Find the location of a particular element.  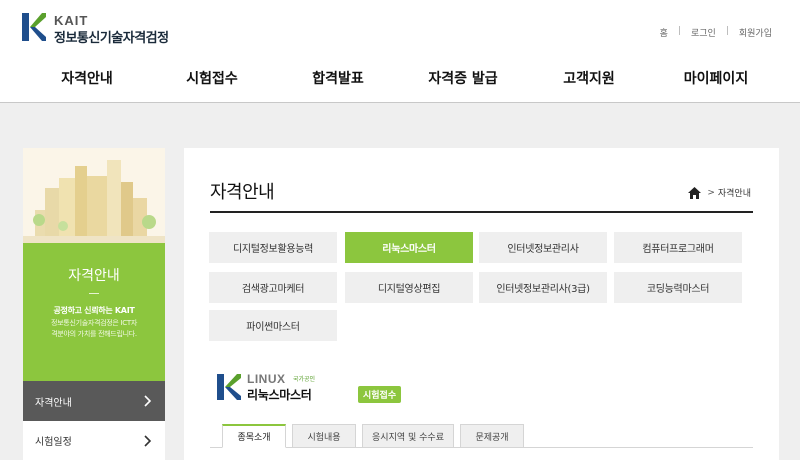

logo-text-ko: 정보통신기술자격검정 is located at coordinates (111, 38).